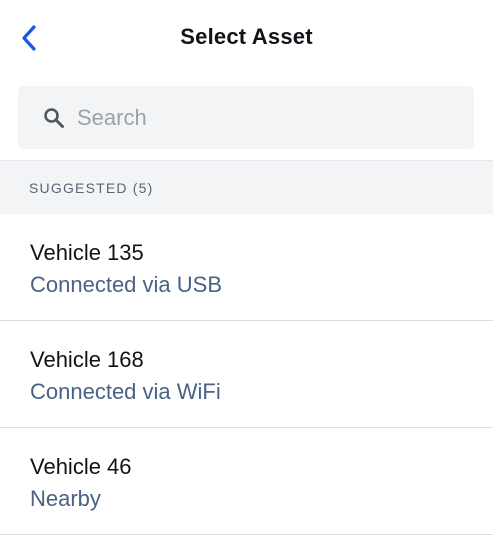 This screenshot has height=557, width=493. Describe the element at coordinates (87, 359) in the screenshot. I see `asset-name: Vehicle 168` at that location.